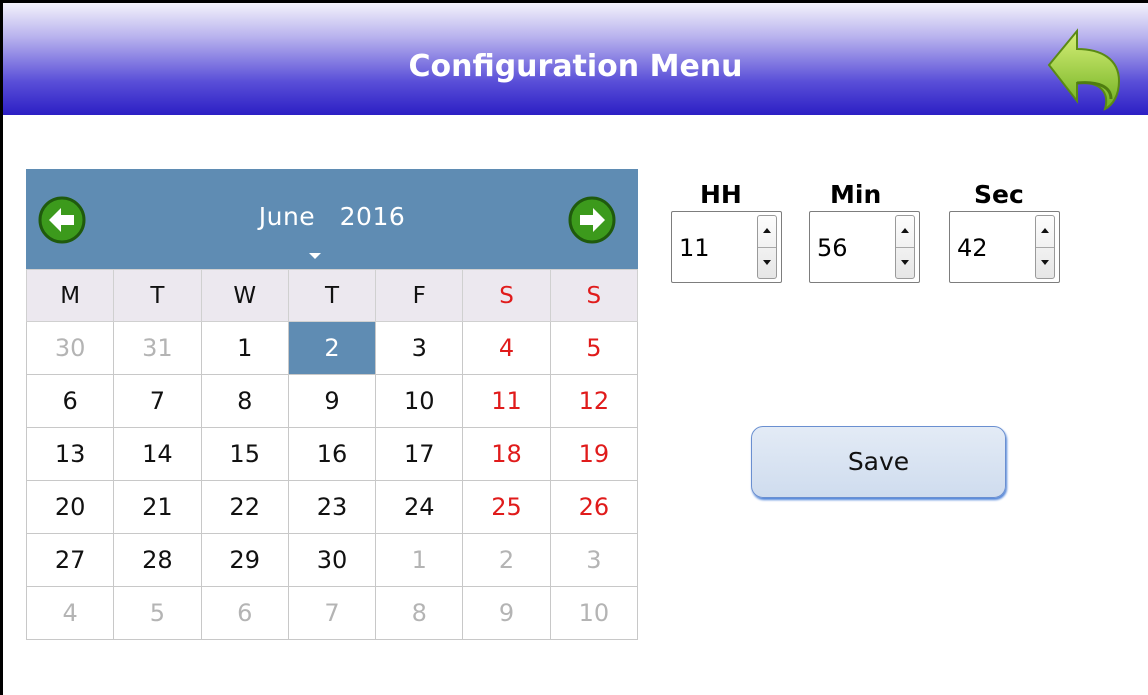  I want to click on minute-increment-button, so click(905, 232).